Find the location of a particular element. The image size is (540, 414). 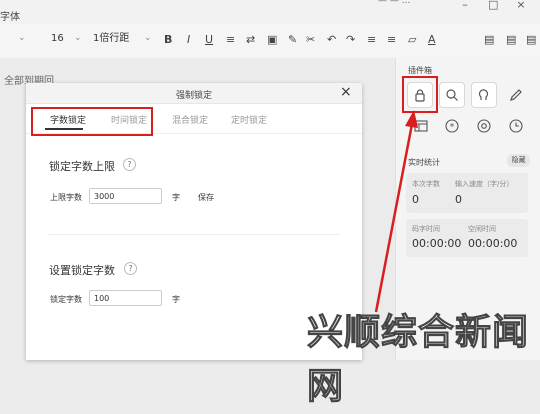

watermark: 兴顺综合新闻网 is located at coordinates (418, 360).